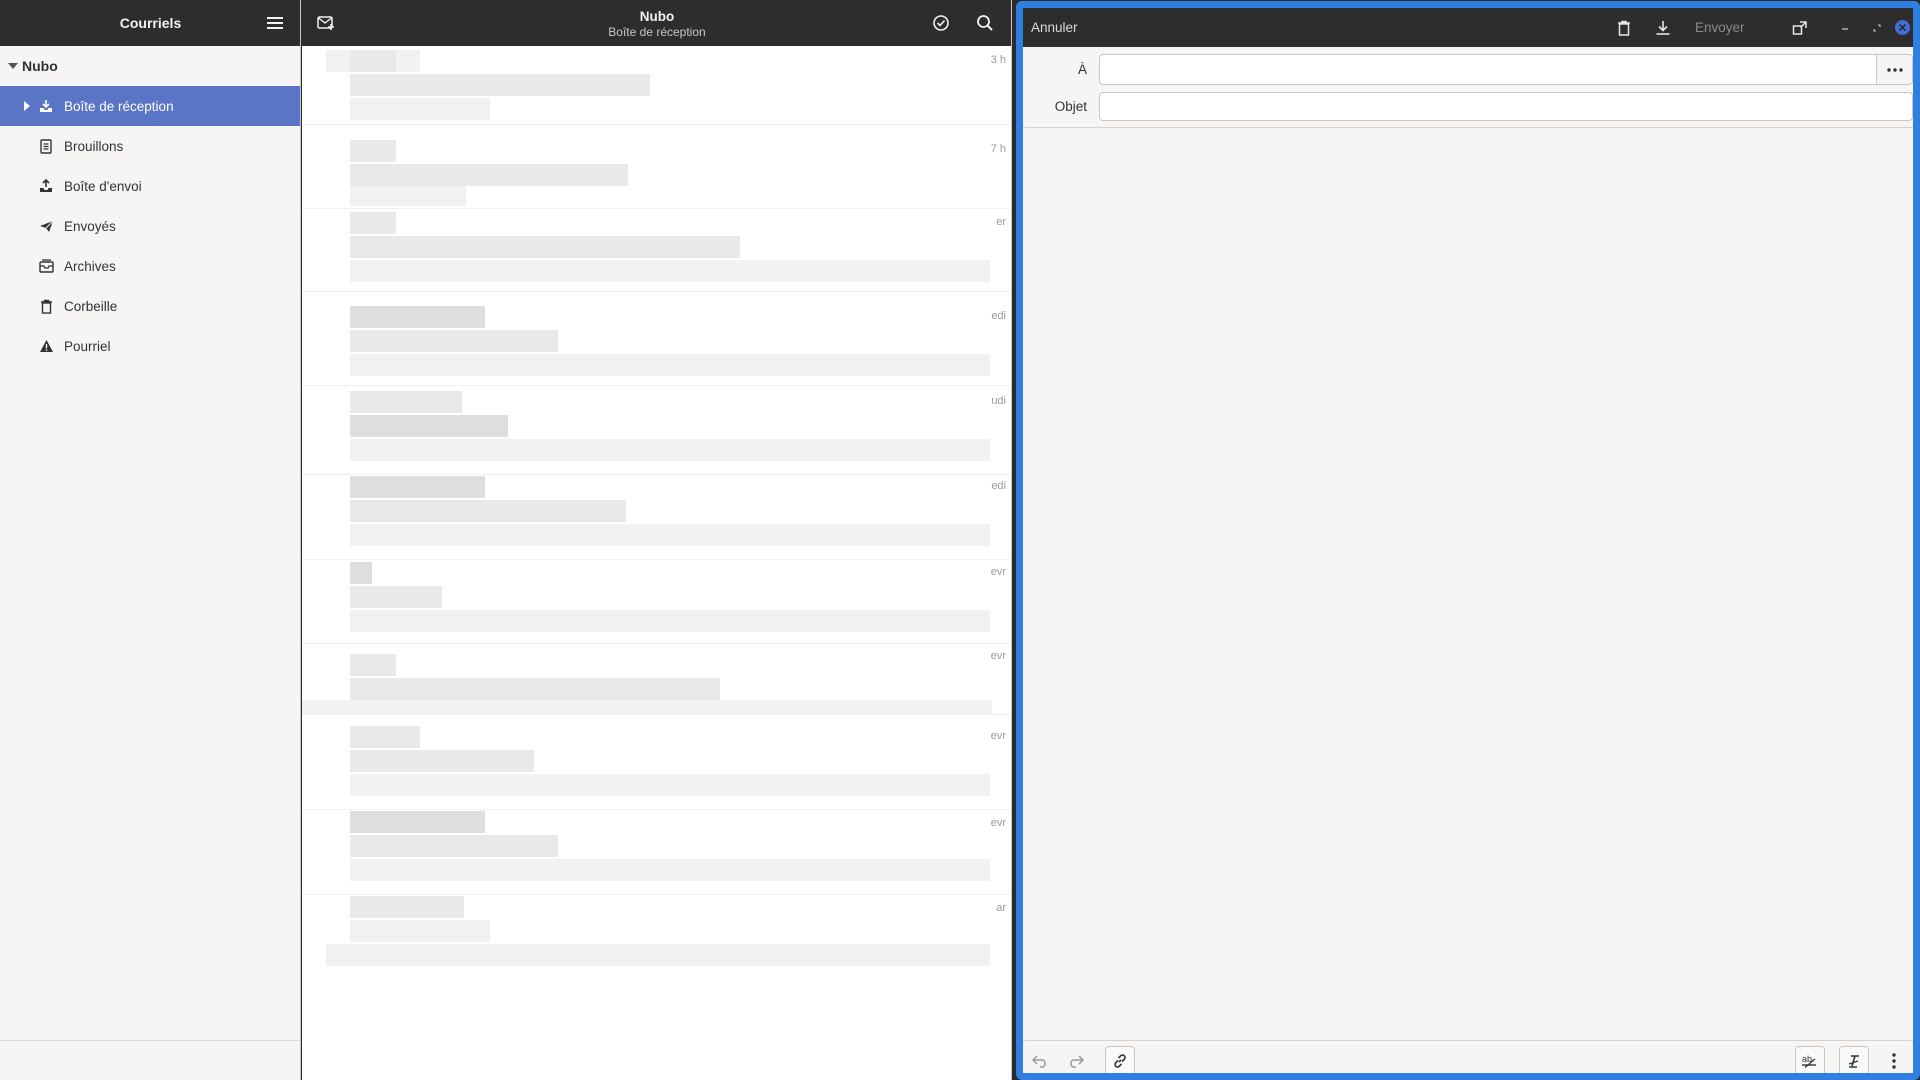 The height and width of the screenshot is (1080, 1920). I want to click on message-date: 7 h, so click(998, 149).